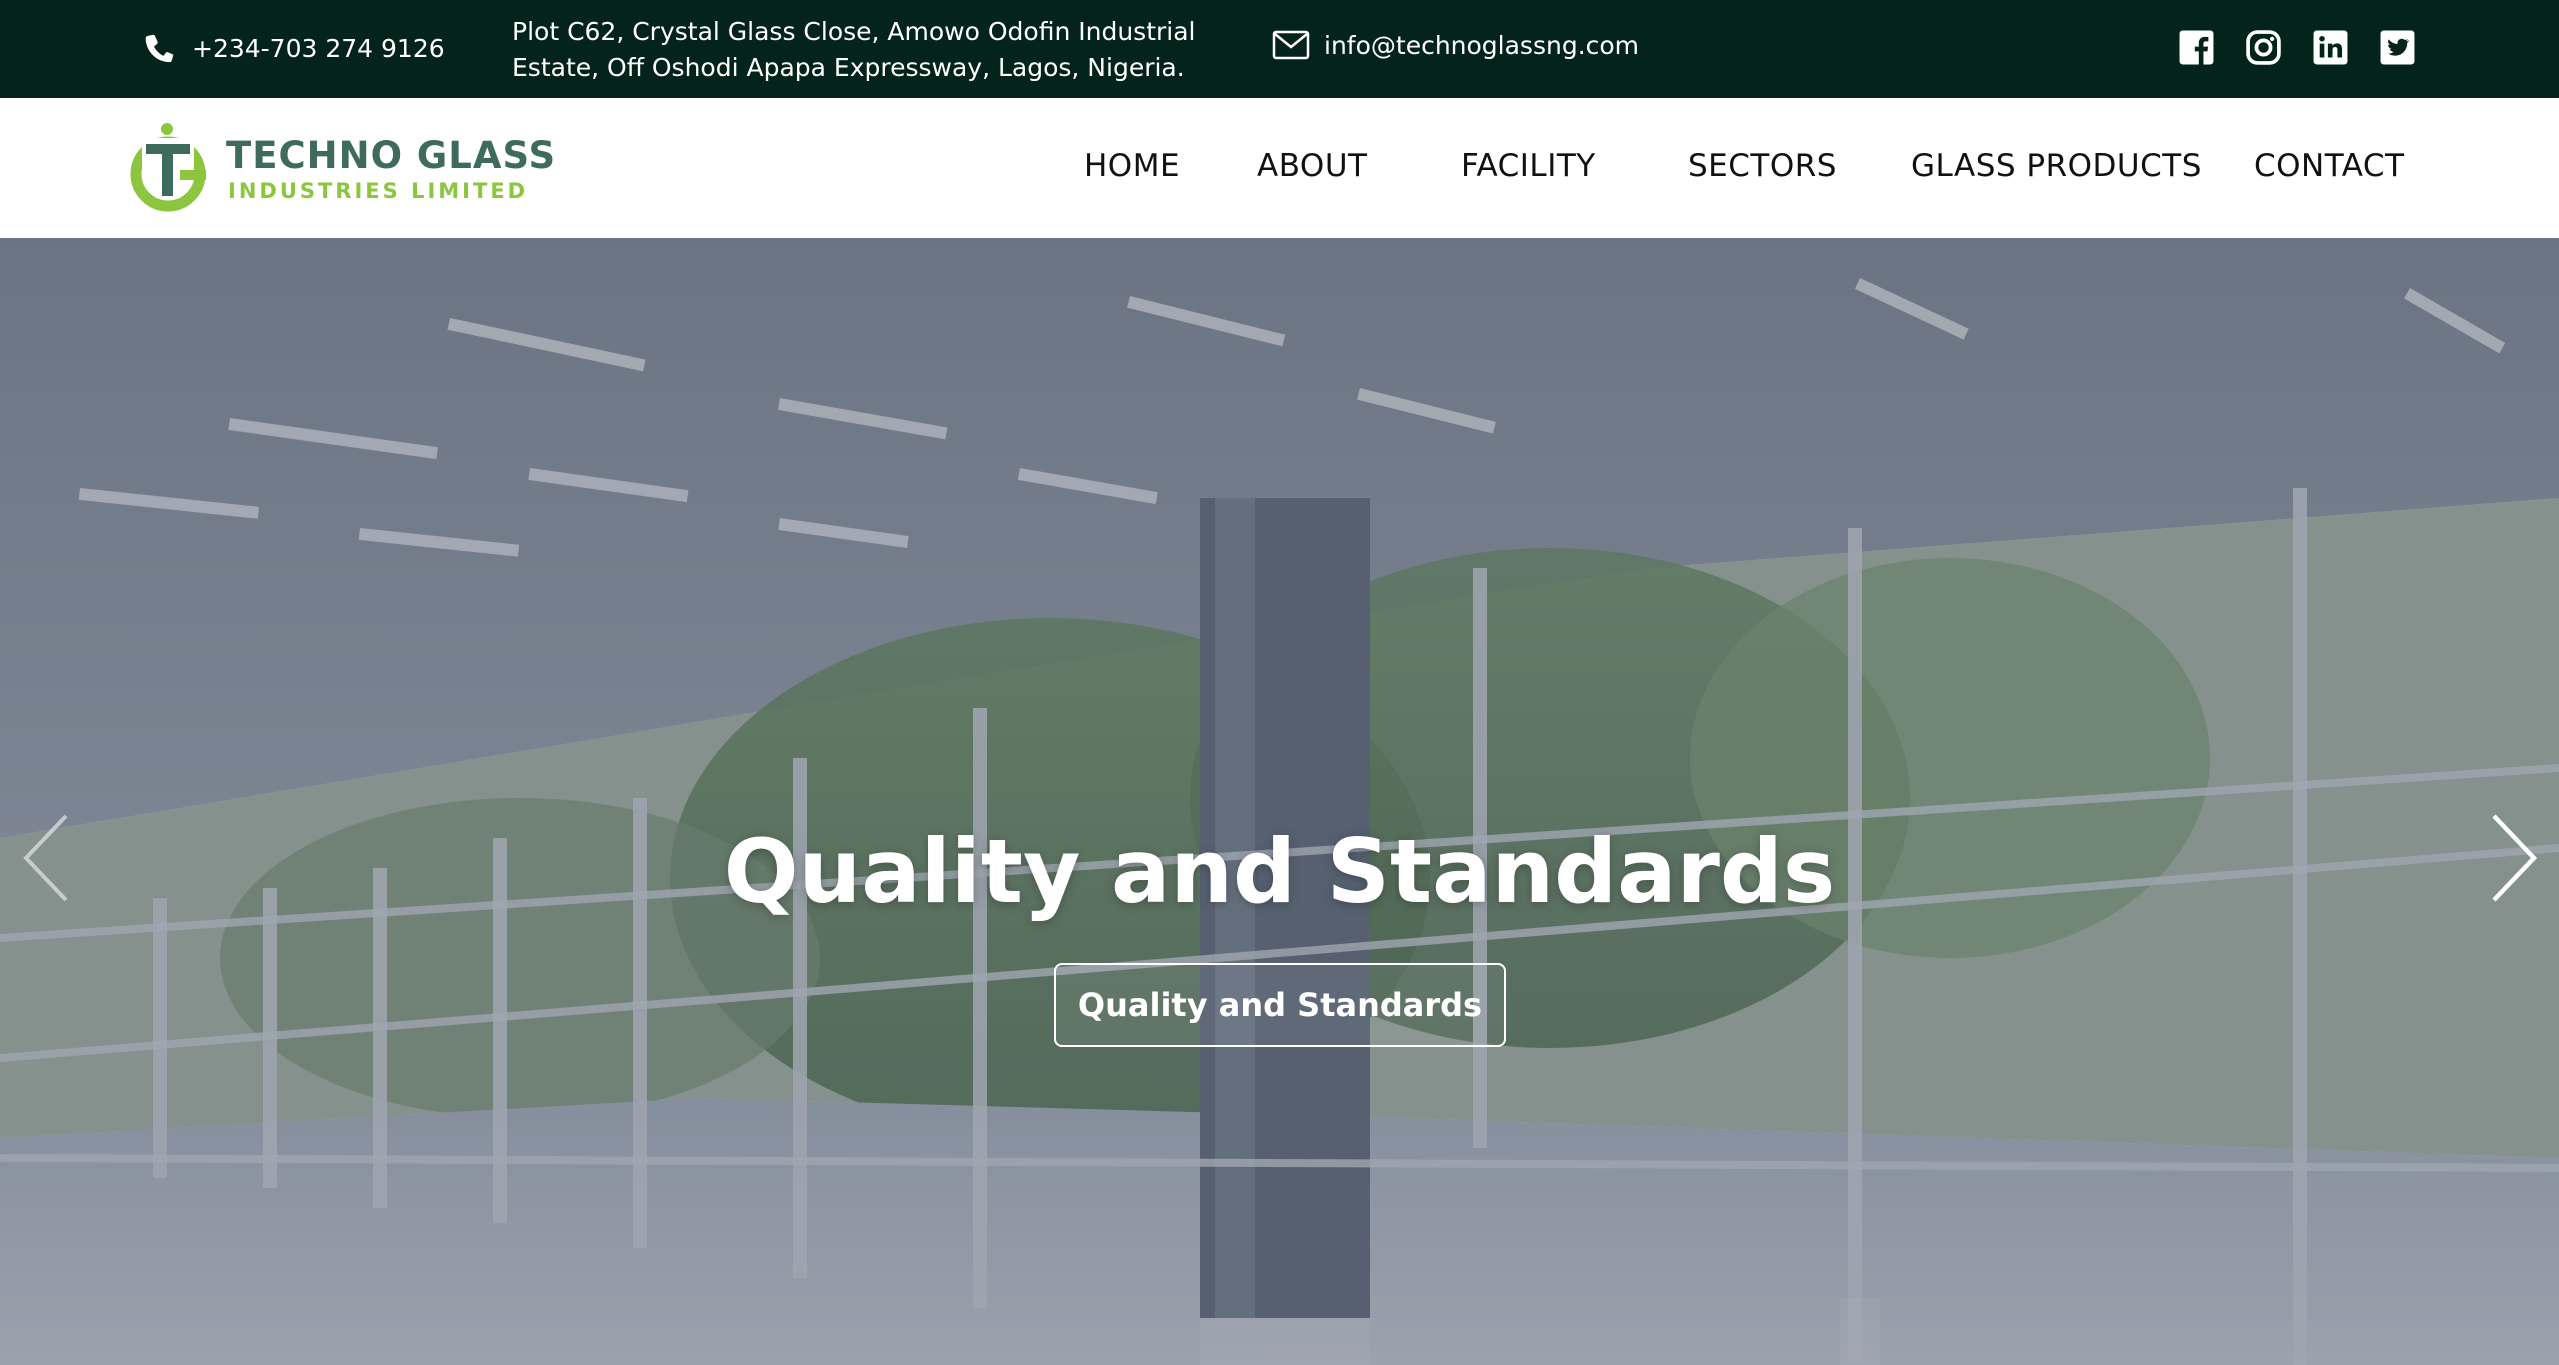  I want to click on hero-cta-button: Quality and Standards, so click(1280, 1005).